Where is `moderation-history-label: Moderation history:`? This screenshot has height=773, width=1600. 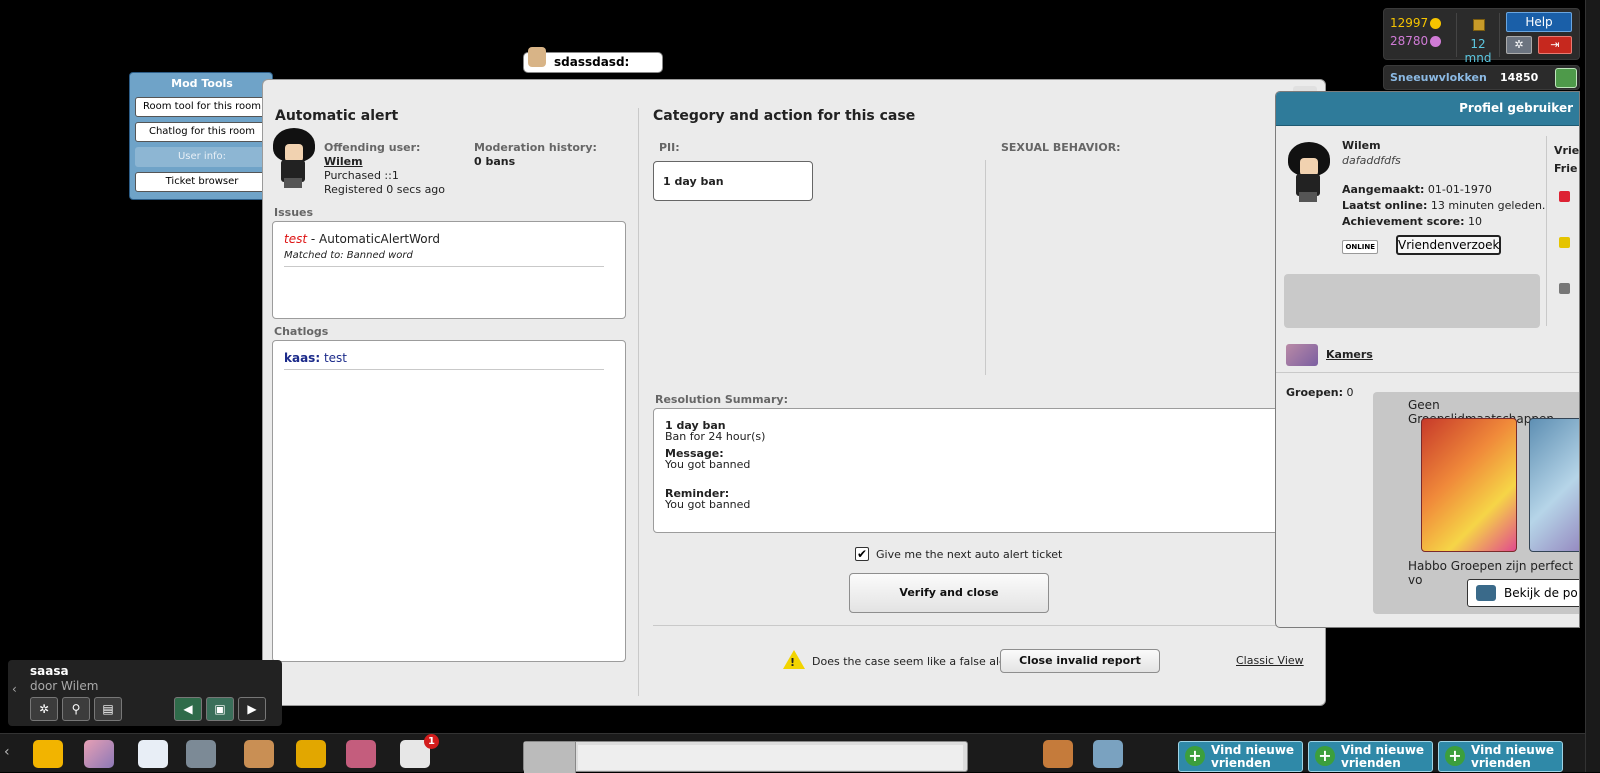 moderation-history-label: Moderation history: is located at coordinates (535, 147).